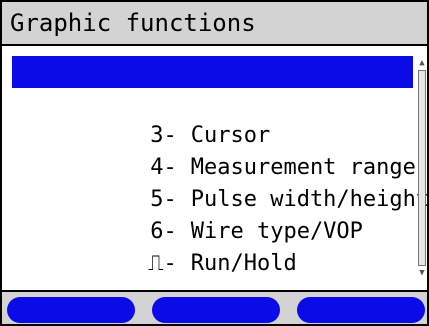 Image resolution: width=429 pixels, height=326 pixels. I want to click on scroll-up-icon: ▲, so click(422, 63).